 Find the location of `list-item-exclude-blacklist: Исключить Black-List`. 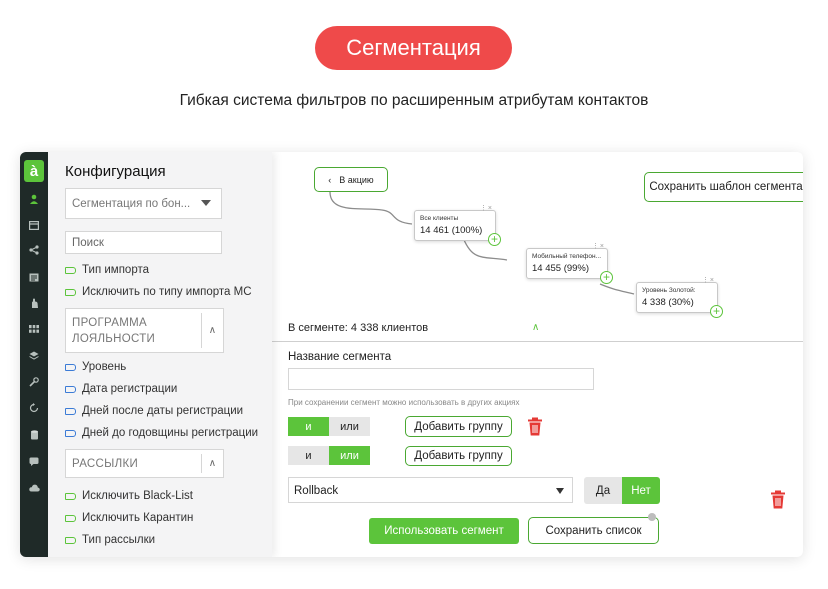

list-item-exclude-blacklist: Исключить Black-List is located at coordinates (129, 496).